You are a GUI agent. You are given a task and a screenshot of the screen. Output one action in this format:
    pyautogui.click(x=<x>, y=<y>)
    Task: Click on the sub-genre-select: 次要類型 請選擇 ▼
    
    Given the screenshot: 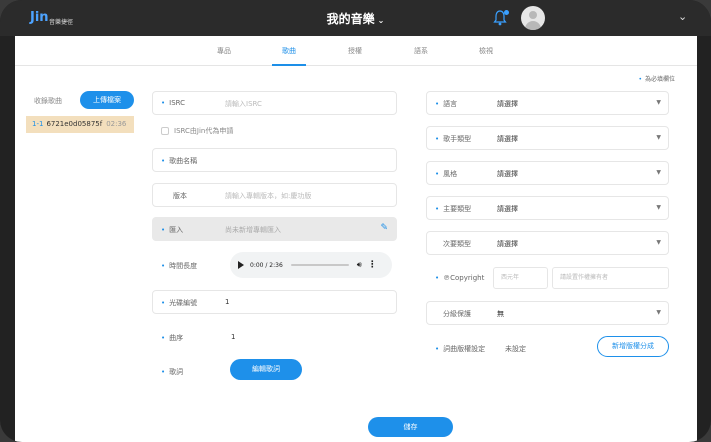 What is the action you would take?
    pyautogui.click(x=547, y=243)
    